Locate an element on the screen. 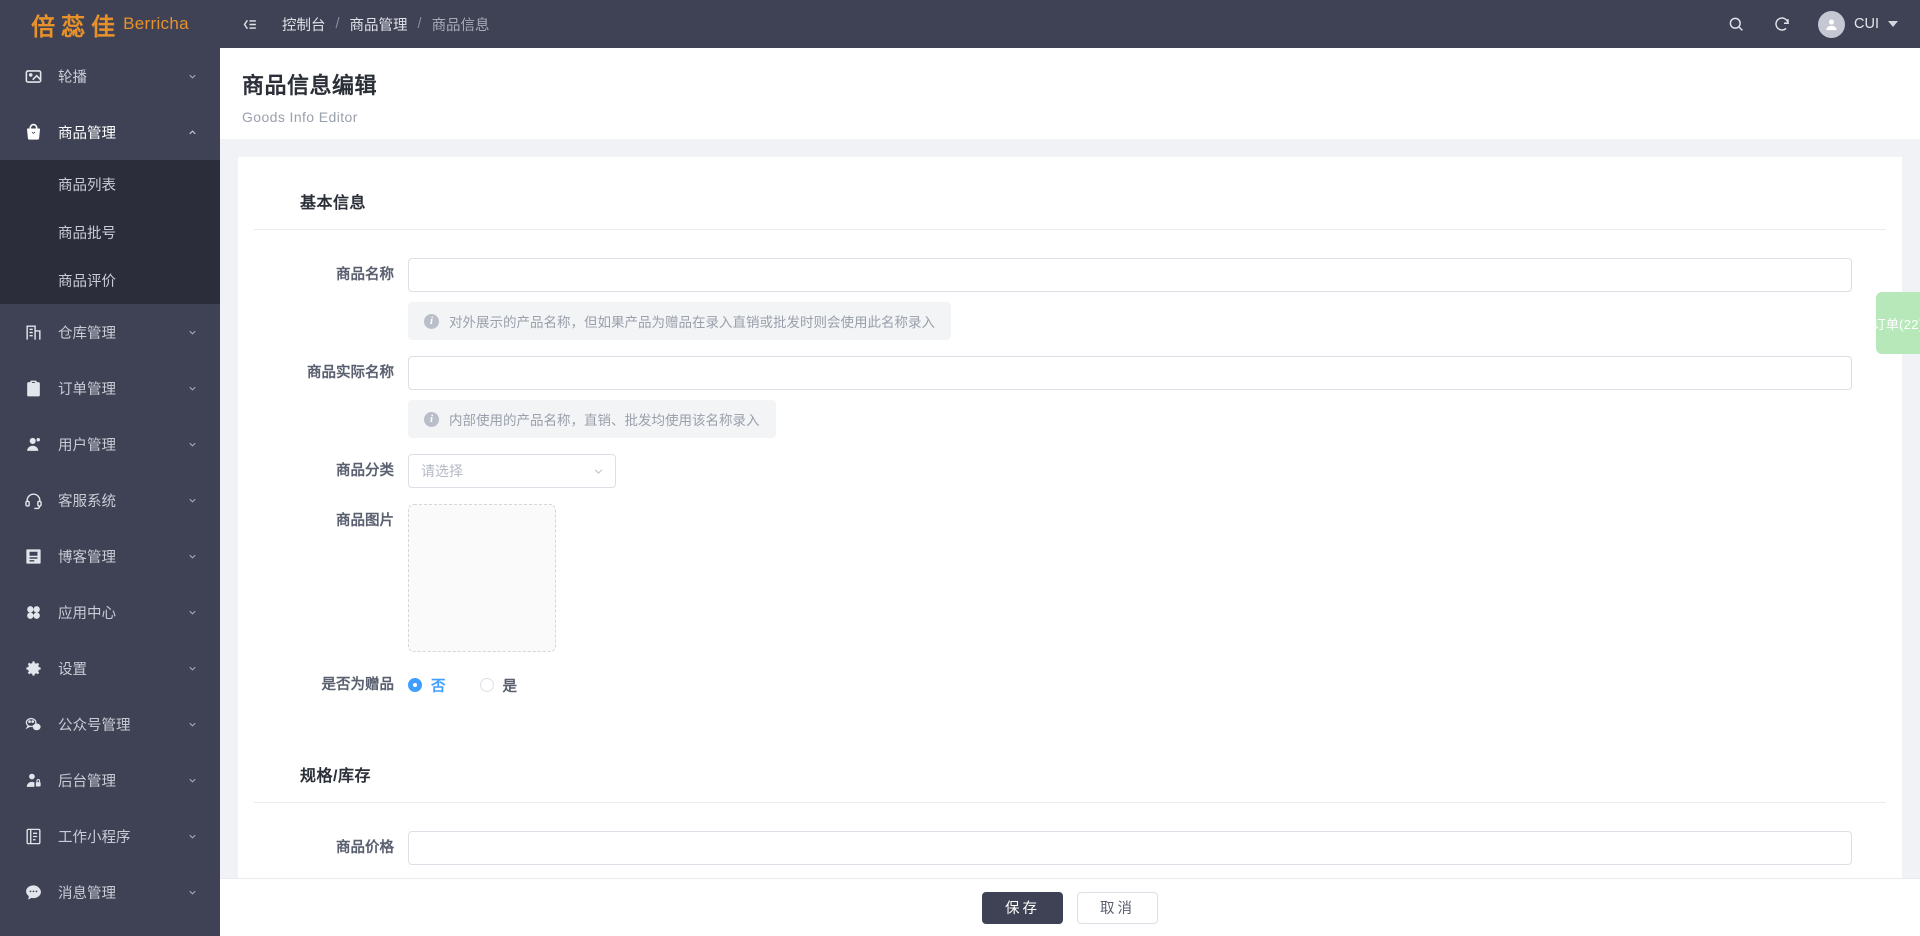 This screenshot has height=936, width=1920. form-control-category: 请选择 is located at coordinates (1155, 471).